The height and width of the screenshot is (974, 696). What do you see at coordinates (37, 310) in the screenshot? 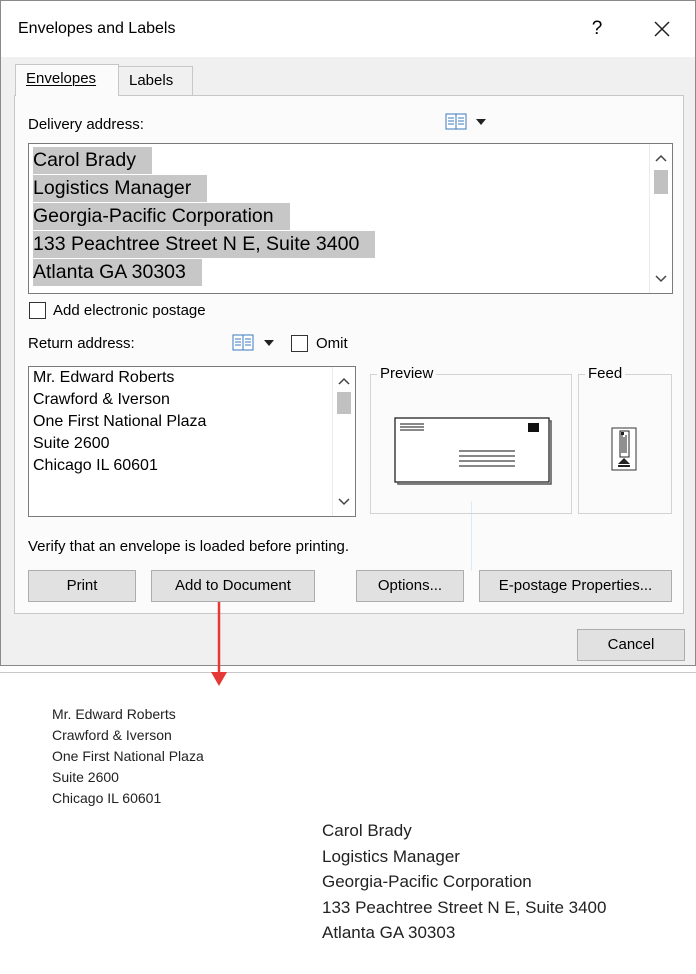
I see `add-electronic-postage-checkbox` at bounding box center [37, 310].